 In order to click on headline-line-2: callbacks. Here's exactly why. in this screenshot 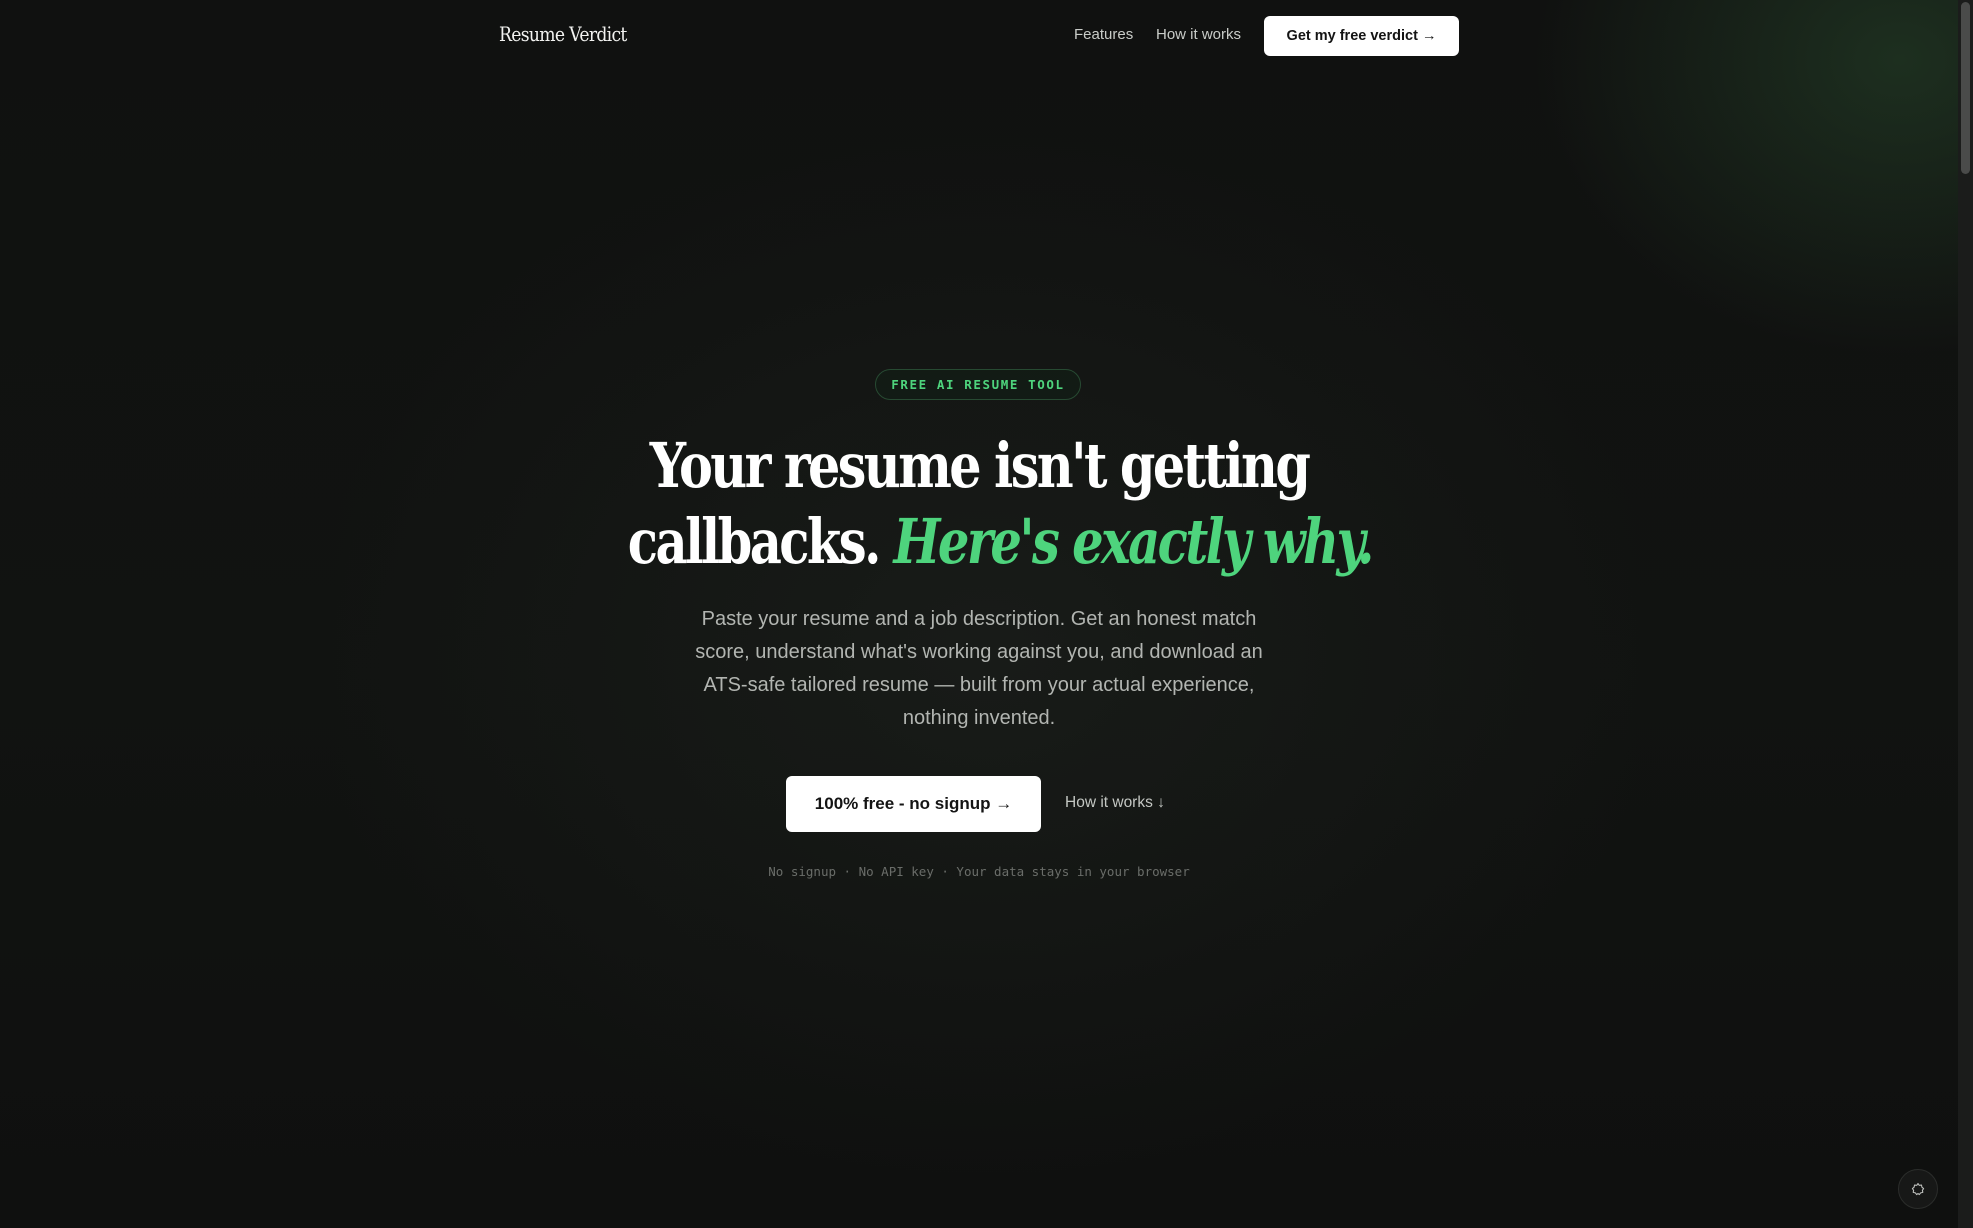, I will do `click(1001, 542)`.